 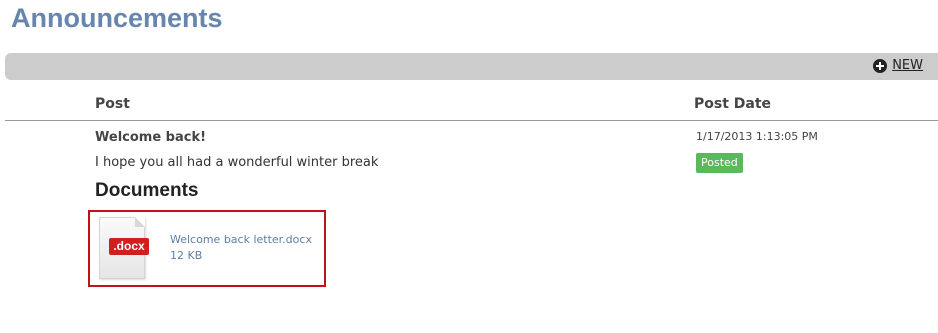 I want to click on new-button: NEW, so click(x=898, y=65).